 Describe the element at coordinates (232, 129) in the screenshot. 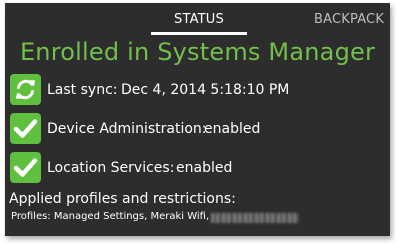

I see `device-administration-value: enabled` at that location.